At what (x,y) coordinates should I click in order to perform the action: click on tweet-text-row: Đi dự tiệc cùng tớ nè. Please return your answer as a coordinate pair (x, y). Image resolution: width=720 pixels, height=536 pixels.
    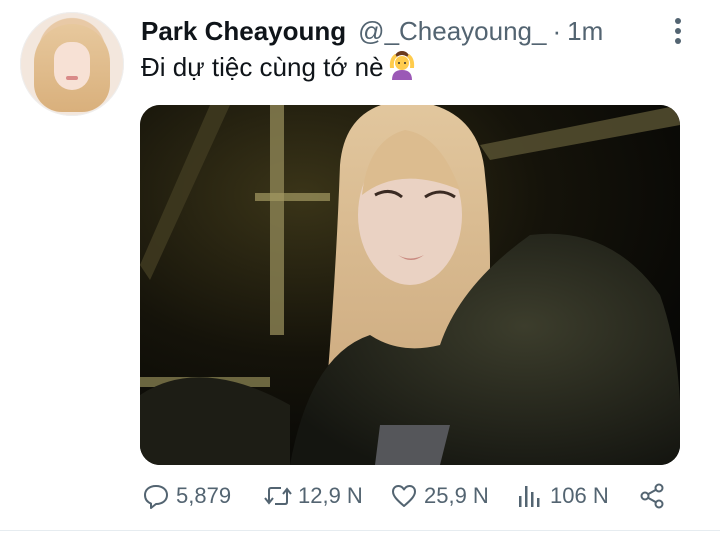
    Looking at the image, I should click on (279, 67).